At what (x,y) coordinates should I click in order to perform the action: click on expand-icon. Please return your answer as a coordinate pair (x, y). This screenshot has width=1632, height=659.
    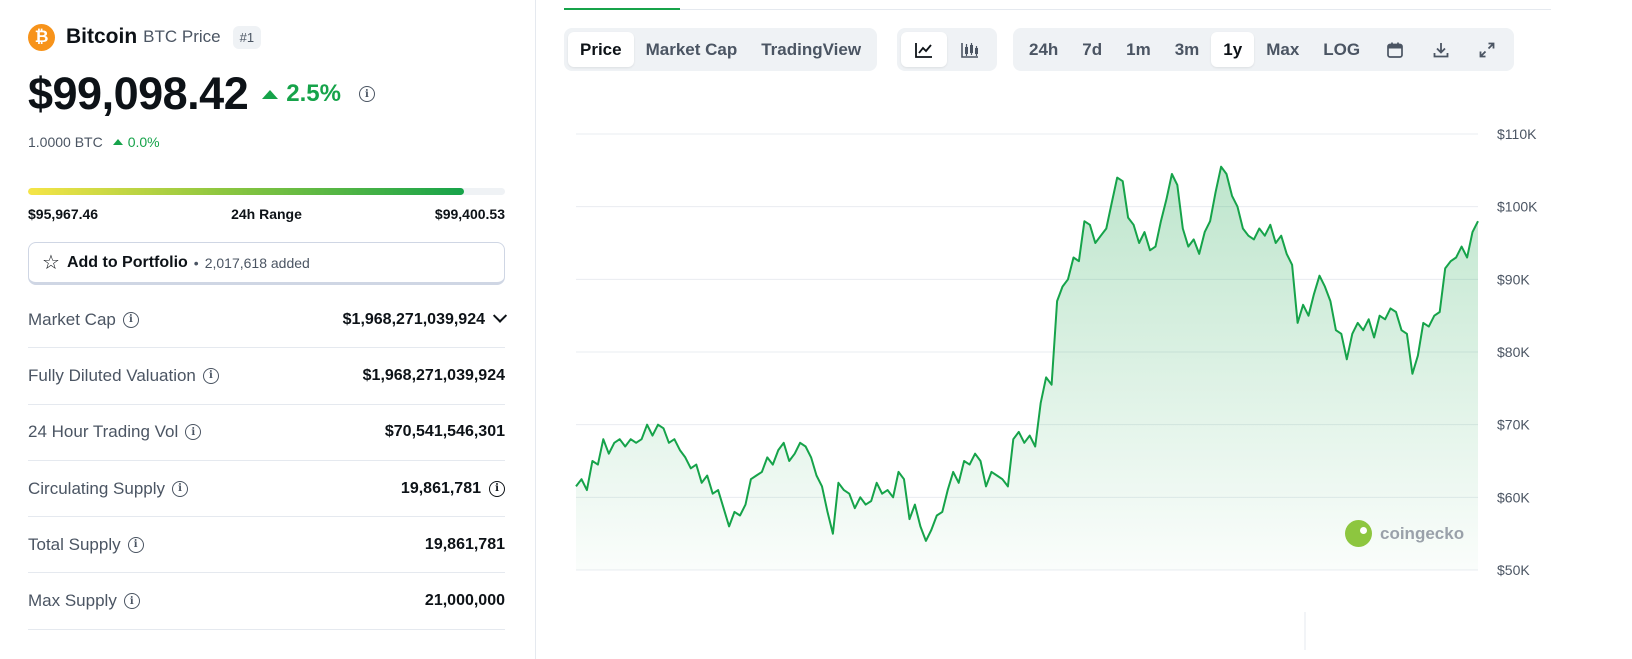
    Looking at the image, I should click on (1487, 49).